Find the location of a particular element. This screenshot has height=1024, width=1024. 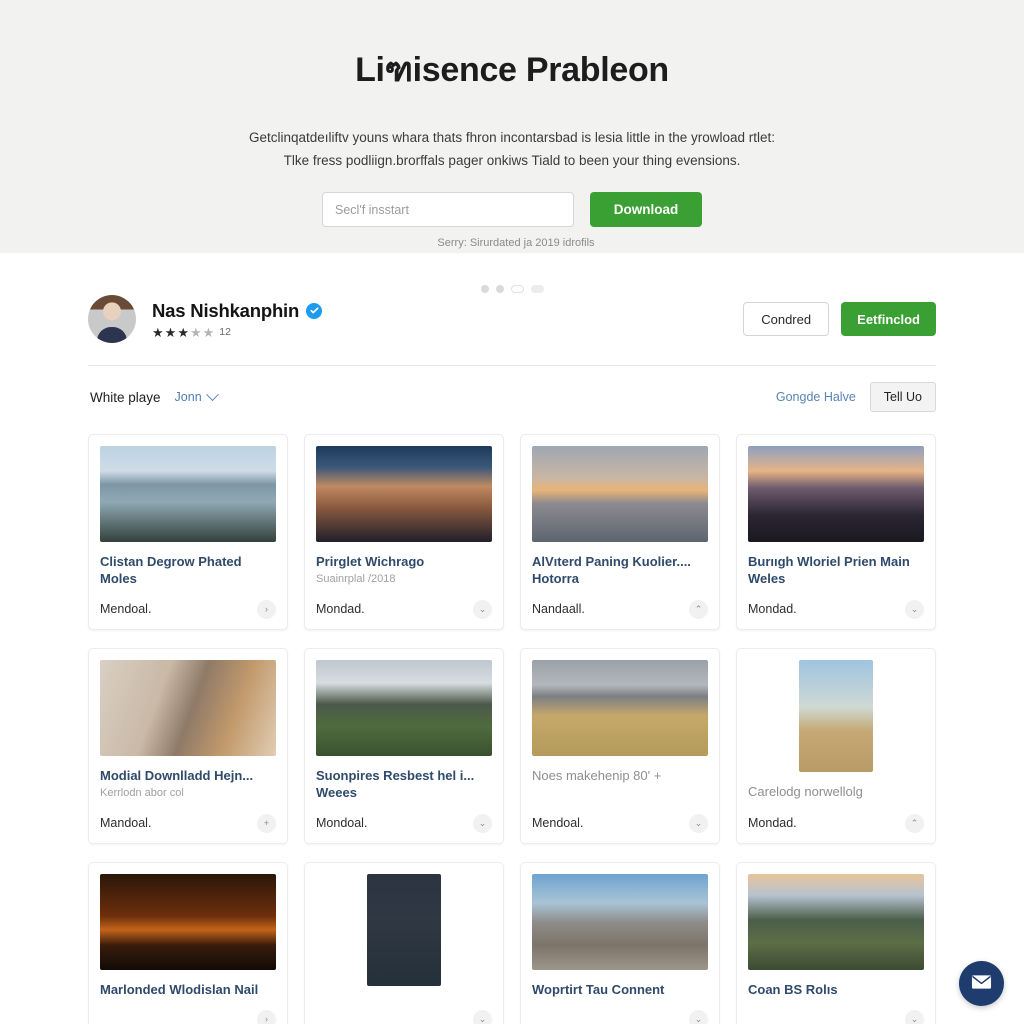

card-footer: Mondad. ⌃ is located at coordinates (836, 817).